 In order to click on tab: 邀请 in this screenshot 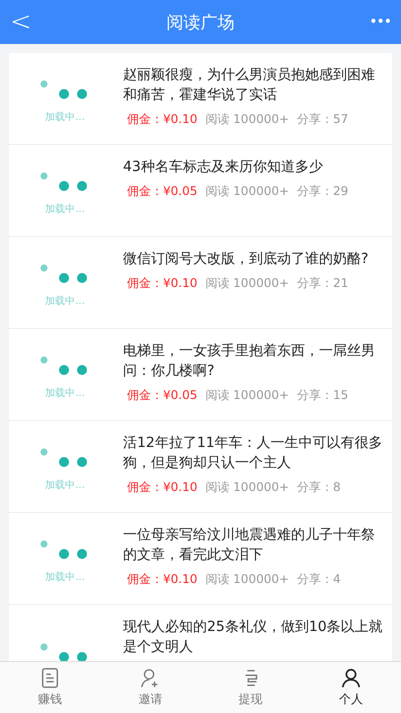, I will do `click(150, 687)`.